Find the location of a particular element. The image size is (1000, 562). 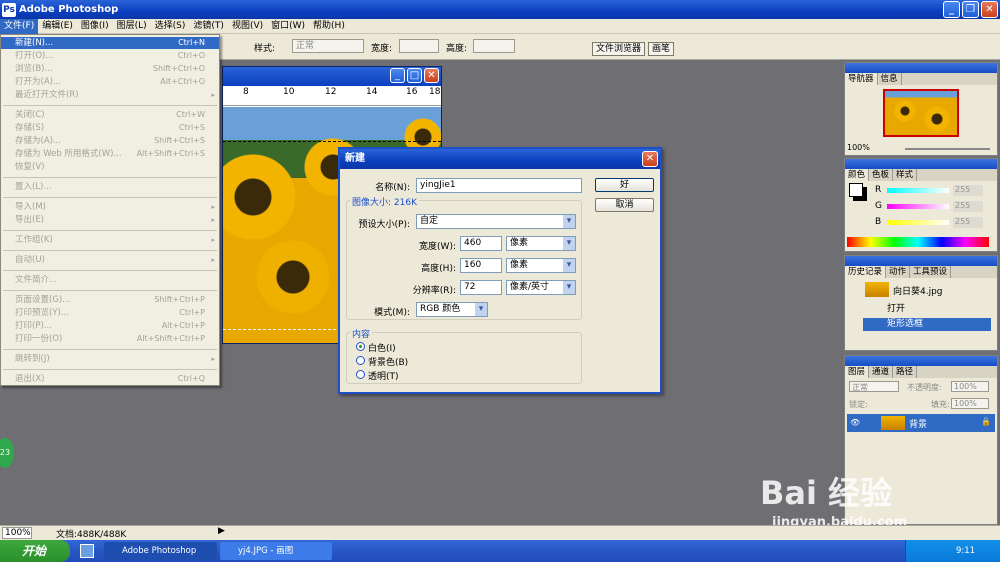

file-menu-item: 最近打开文件(R) ▸ is located at coordinates (110, 95).